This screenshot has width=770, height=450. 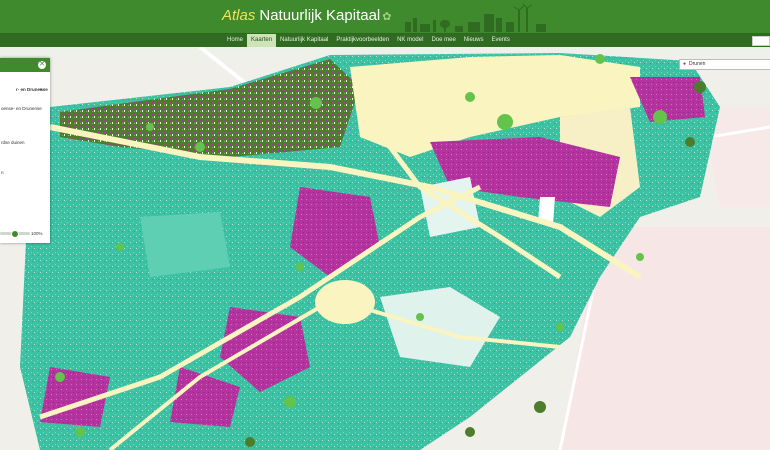 What do you see at coordinates (13, 142) in the screenshot?
I see `layer-line-1: rdse duinen` at bounding box center [13, 142].